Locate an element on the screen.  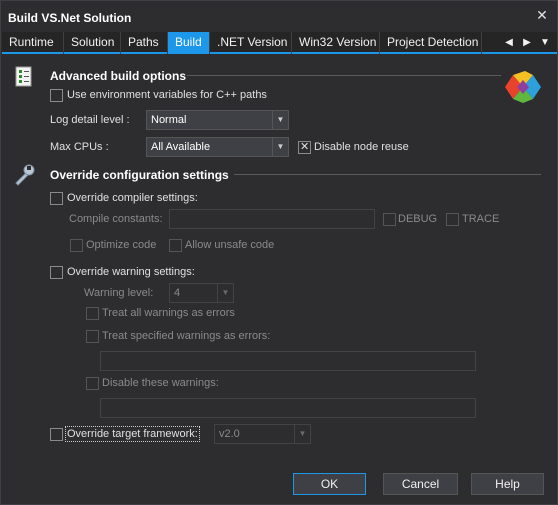
optimize-code-label: Optimize code is located at coordinates (121, 245).